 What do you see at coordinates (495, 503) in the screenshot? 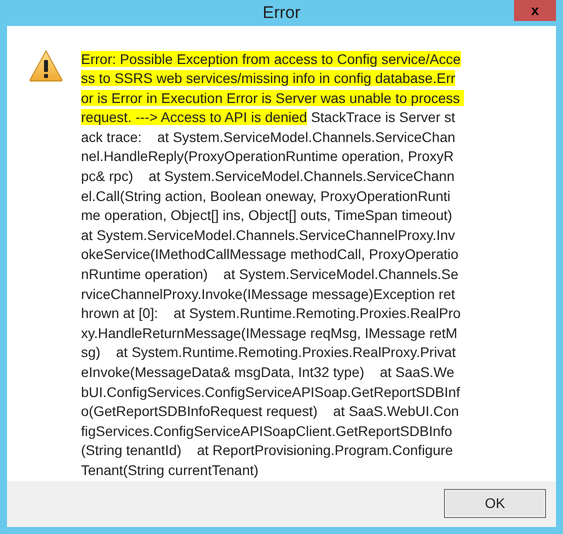
I see `ok-button: OK` at bounding box center [495, 503].